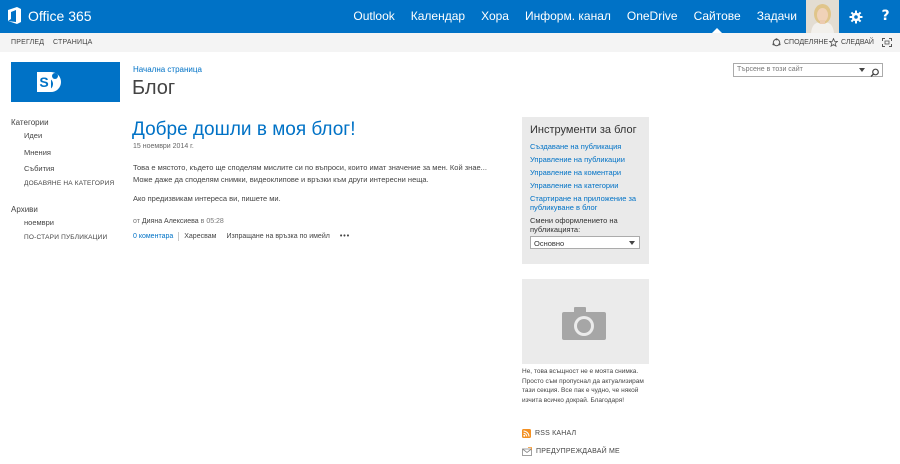 Image resolution: width=900 pixels, height=464 pixels. Describe the element at coordinates (857, 42) in the screenshot. I see `follow-label: СЛЕДВАЙ` at that location.